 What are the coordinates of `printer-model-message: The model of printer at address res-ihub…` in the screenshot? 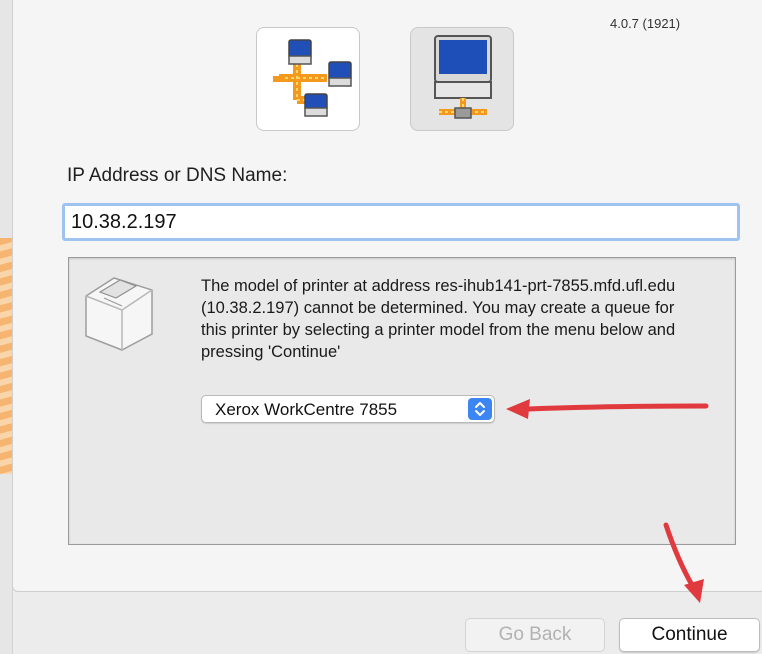 It's located at (438, 319).